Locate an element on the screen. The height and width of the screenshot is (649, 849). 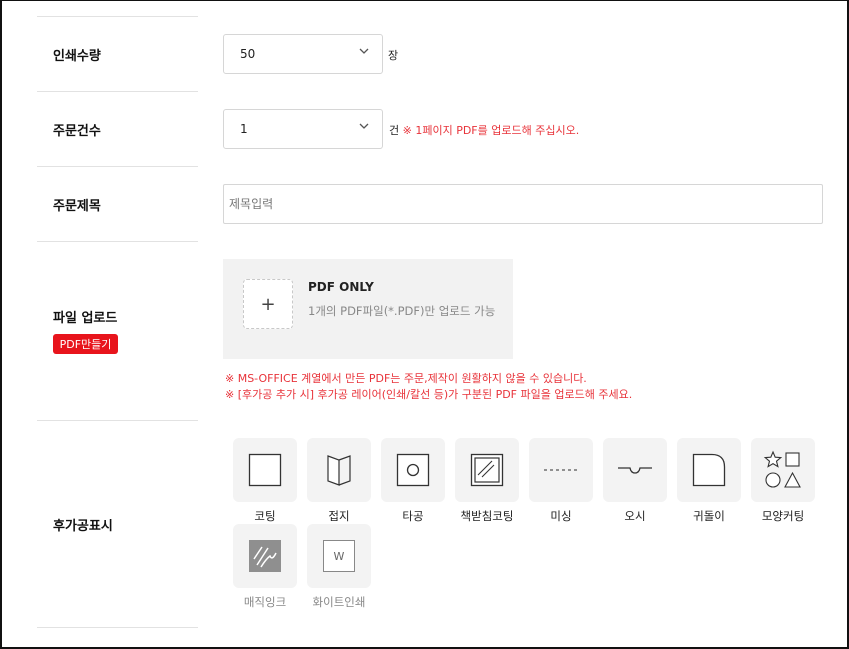
pdf-maker-button: PDF만들기 is located at coordinates (85, 344).